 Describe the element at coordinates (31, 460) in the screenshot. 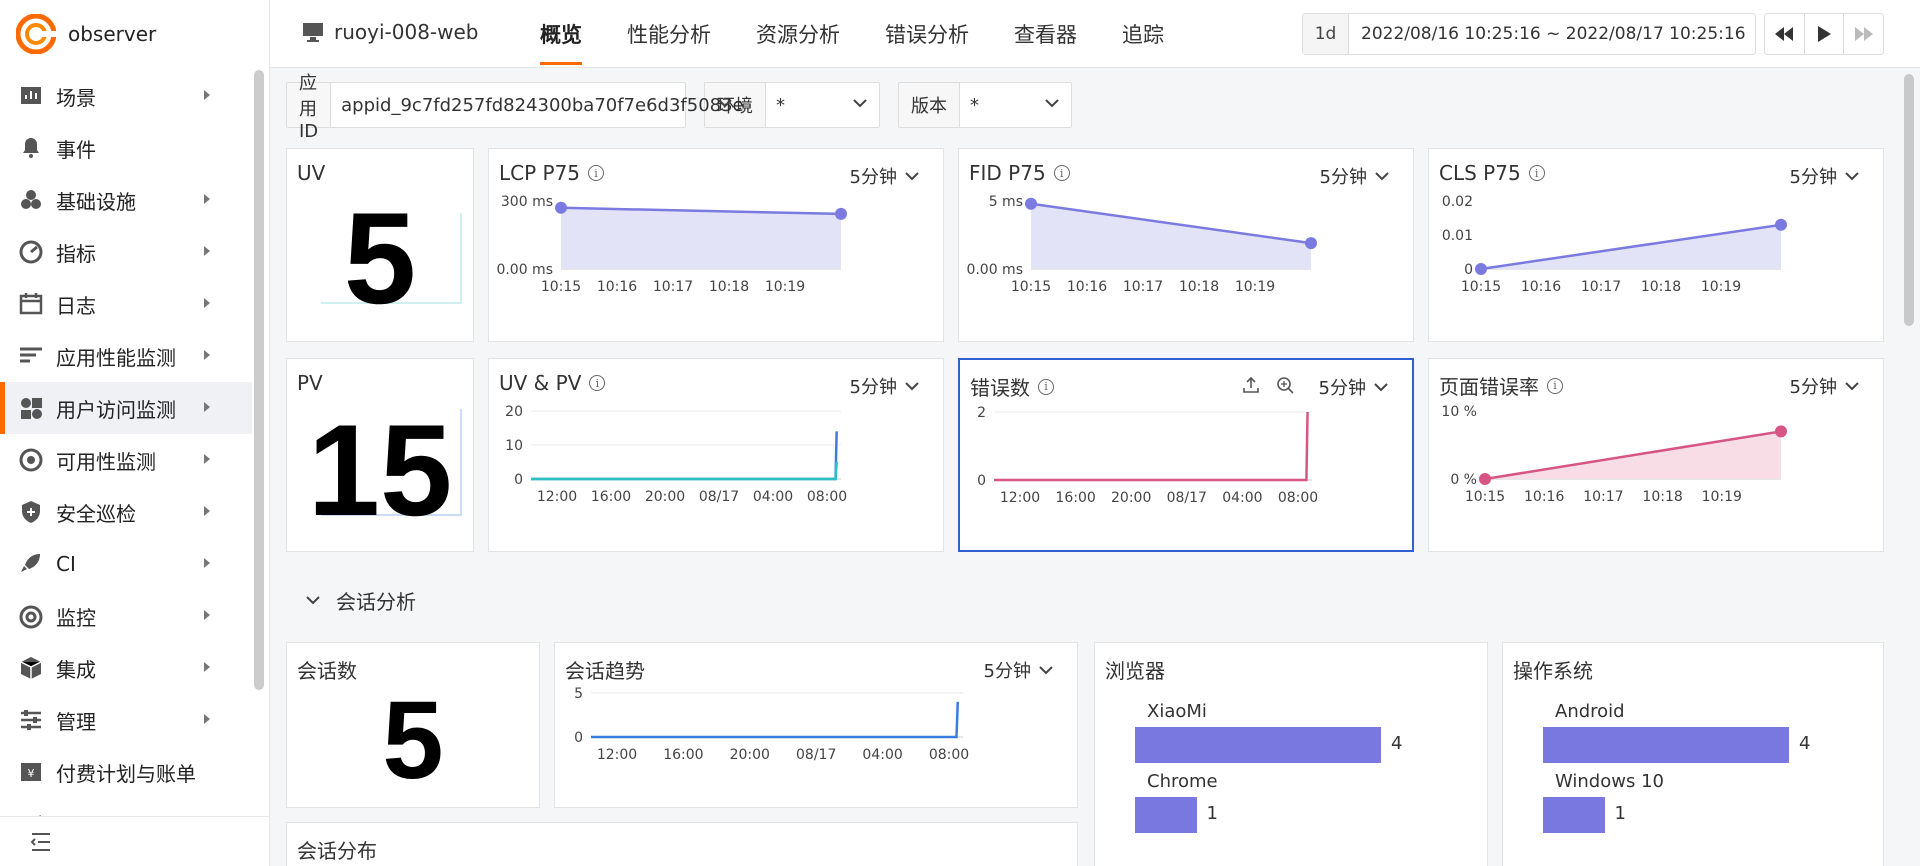

I see `dial-icon` at that location.